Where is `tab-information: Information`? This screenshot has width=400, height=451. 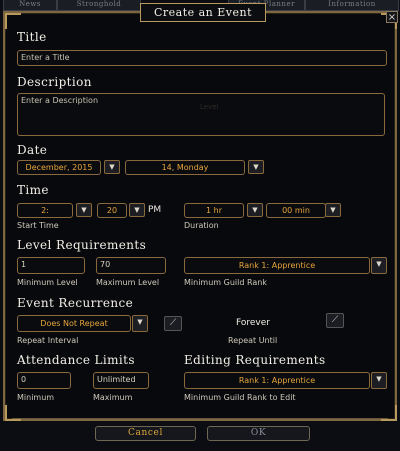
tab-information: Information is located at coordinates (352, 5).